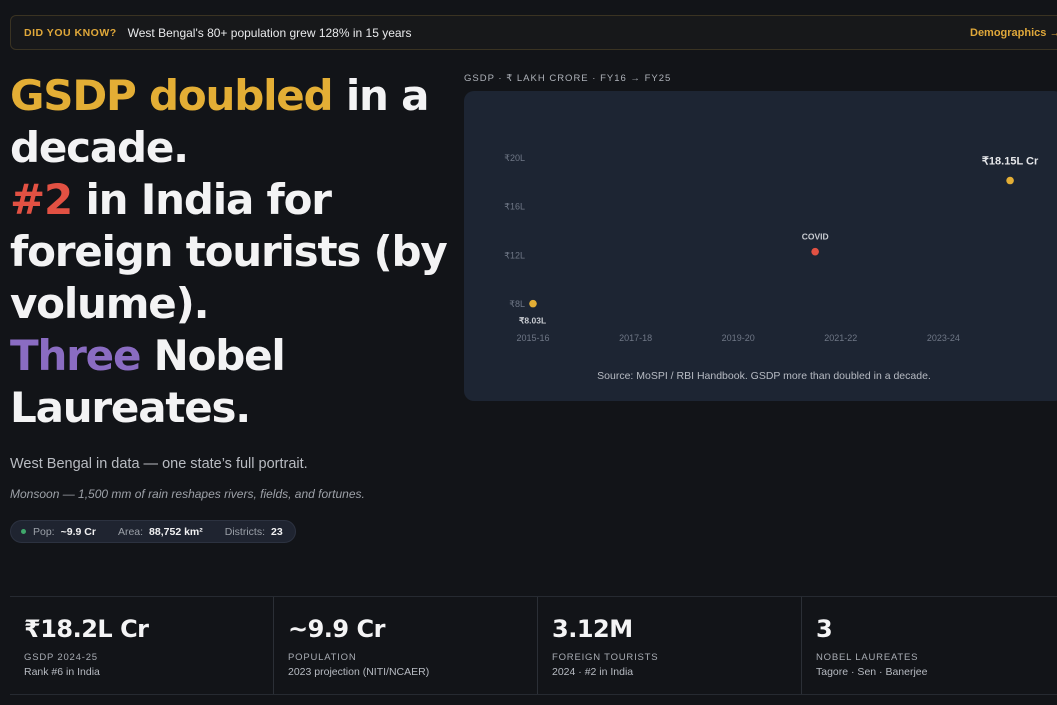  Describe the element at coordinates (213, 355) in the screenshot. I see `headline-text: Nobel` at that location.